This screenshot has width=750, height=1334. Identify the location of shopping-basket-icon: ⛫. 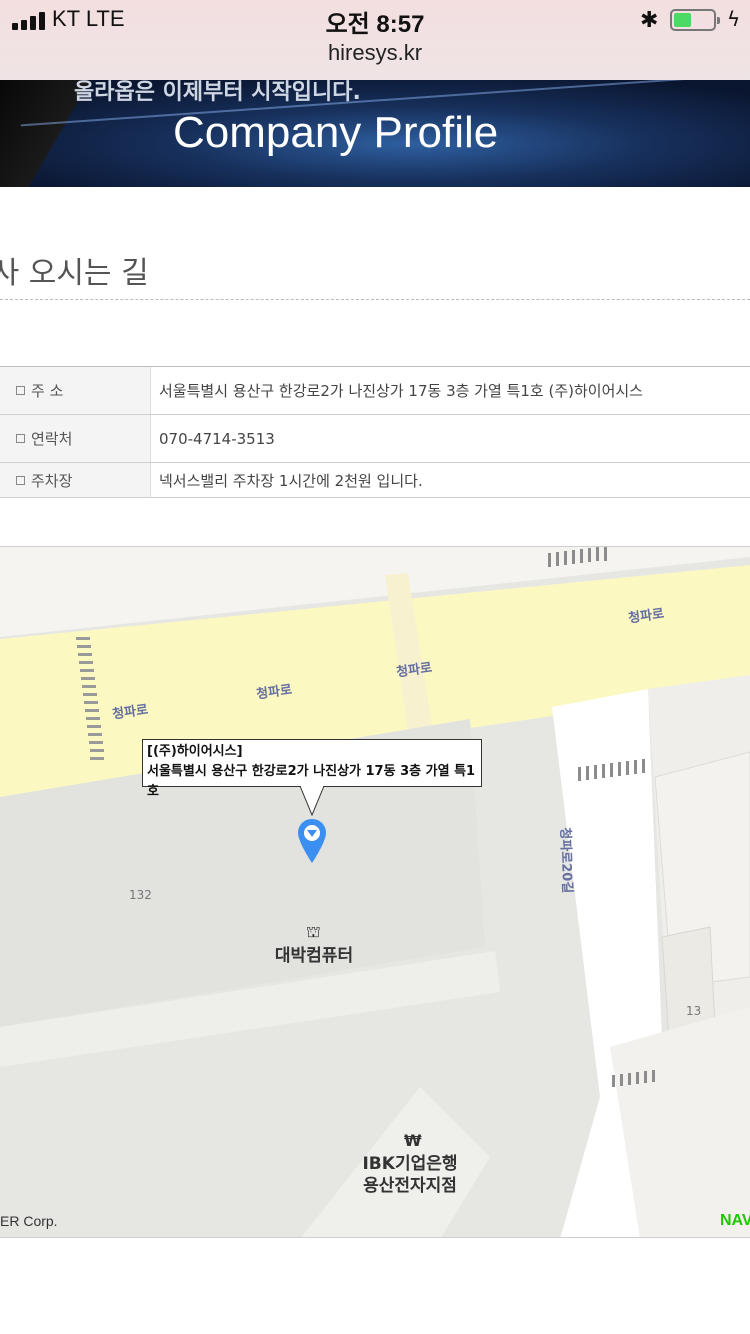
(313, 931).